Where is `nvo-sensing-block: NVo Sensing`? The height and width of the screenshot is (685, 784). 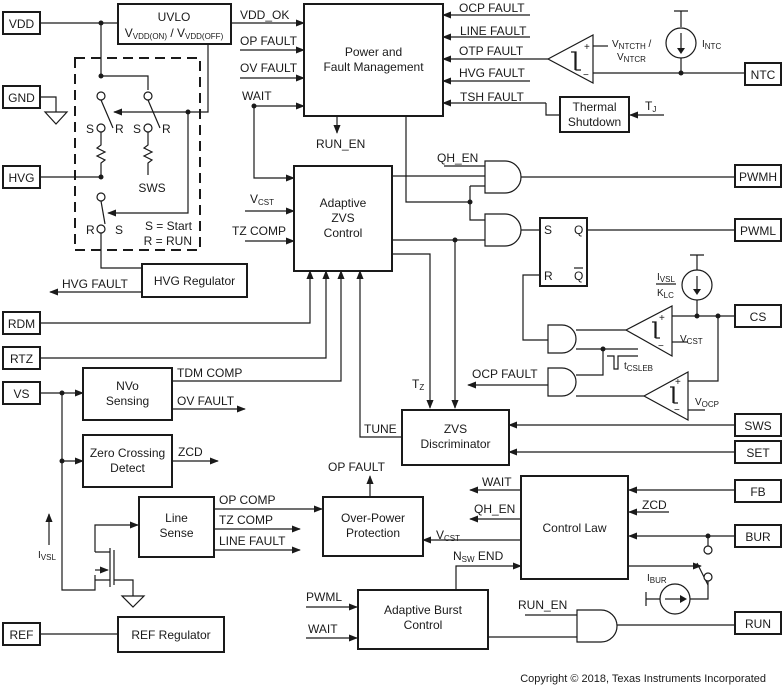 nvo-sensing-block: NVo Sensing is located at coordinates (127, 394).